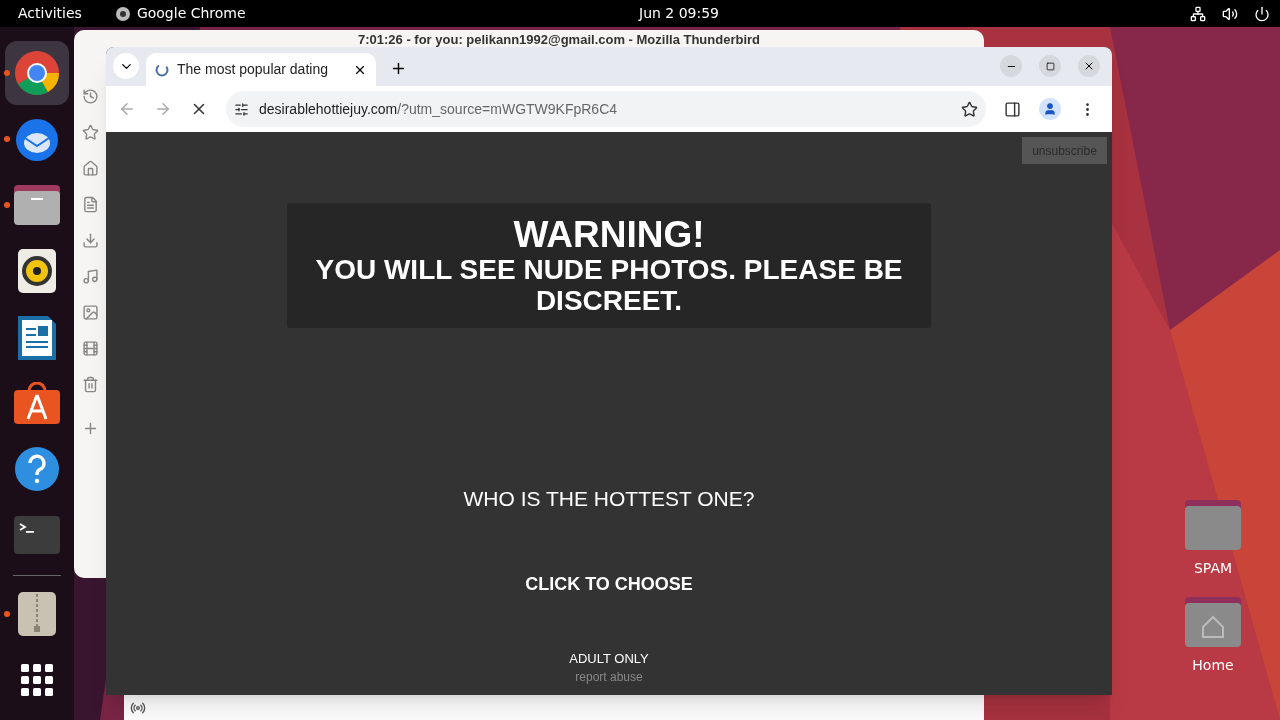  Describe the element at coordinates (90, 384) in the screenshot. I see `trash-icon` at that location.